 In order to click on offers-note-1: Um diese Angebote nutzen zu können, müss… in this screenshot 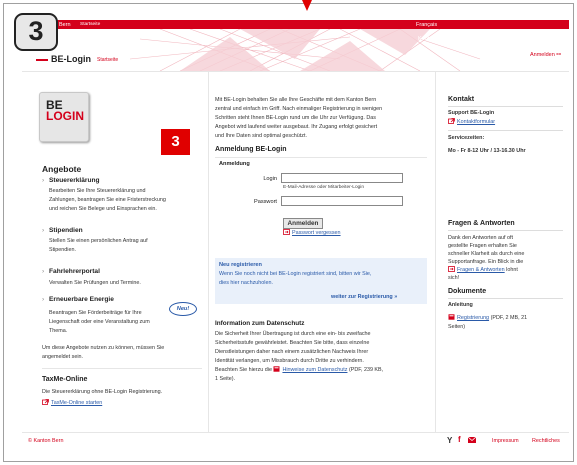, I will do `click(103, 348)`.